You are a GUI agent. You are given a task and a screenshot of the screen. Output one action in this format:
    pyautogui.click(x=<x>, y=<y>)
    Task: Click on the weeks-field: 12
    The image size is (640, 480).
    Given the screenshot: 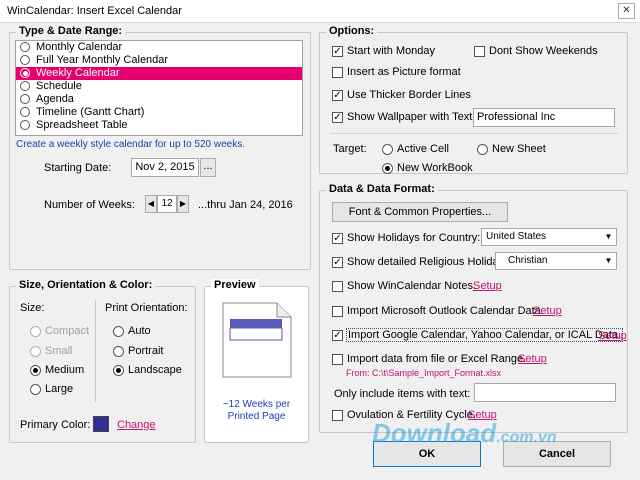 What is the action you would take?
    pyautogui.click(x=167, y=204)
    